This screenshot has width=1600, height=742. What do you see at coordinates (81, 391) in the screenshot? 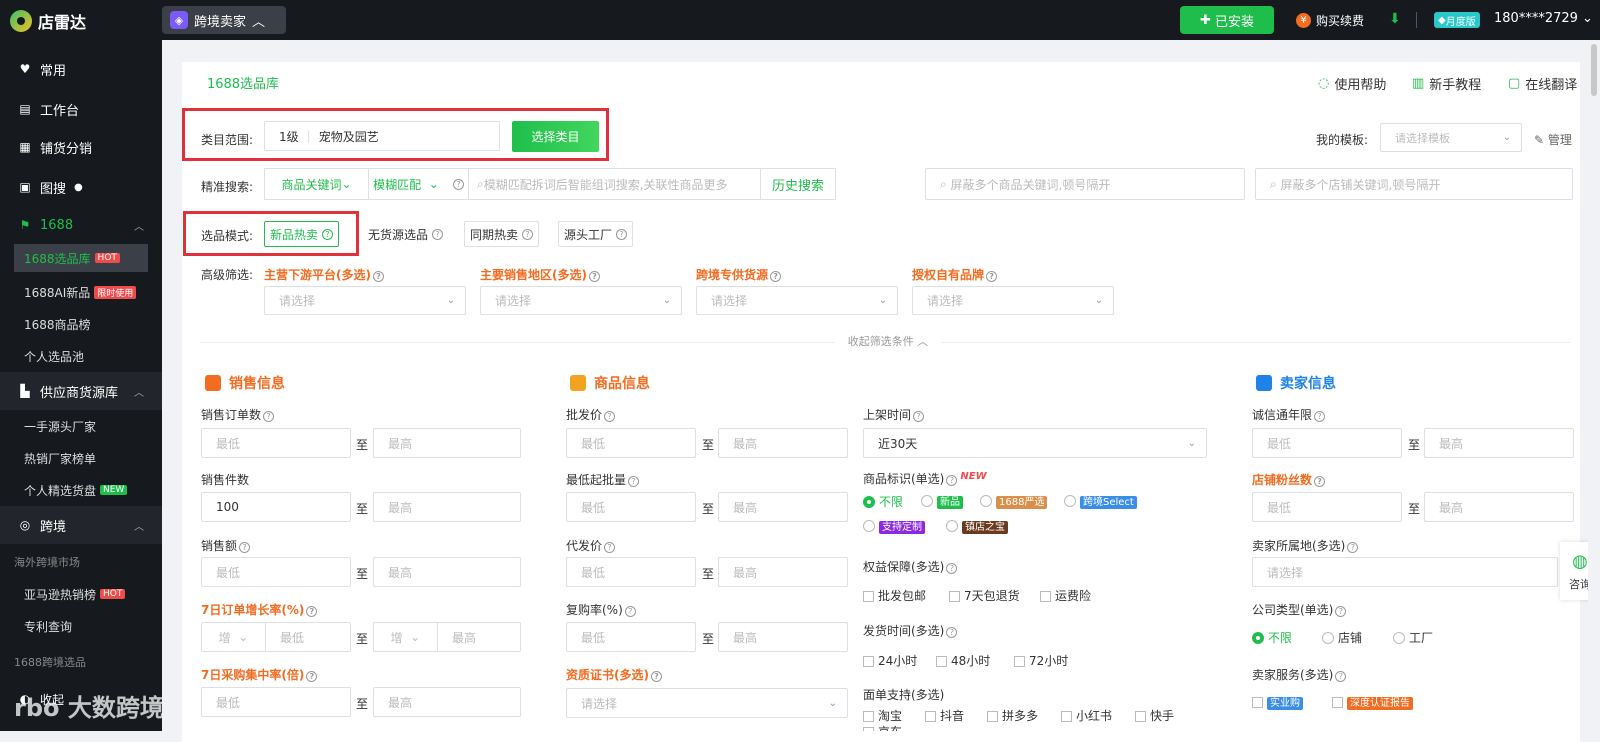
I see `sidebar-item-supply: ▙ 供应商货源库 ︿` at bounding box center [81, 391].